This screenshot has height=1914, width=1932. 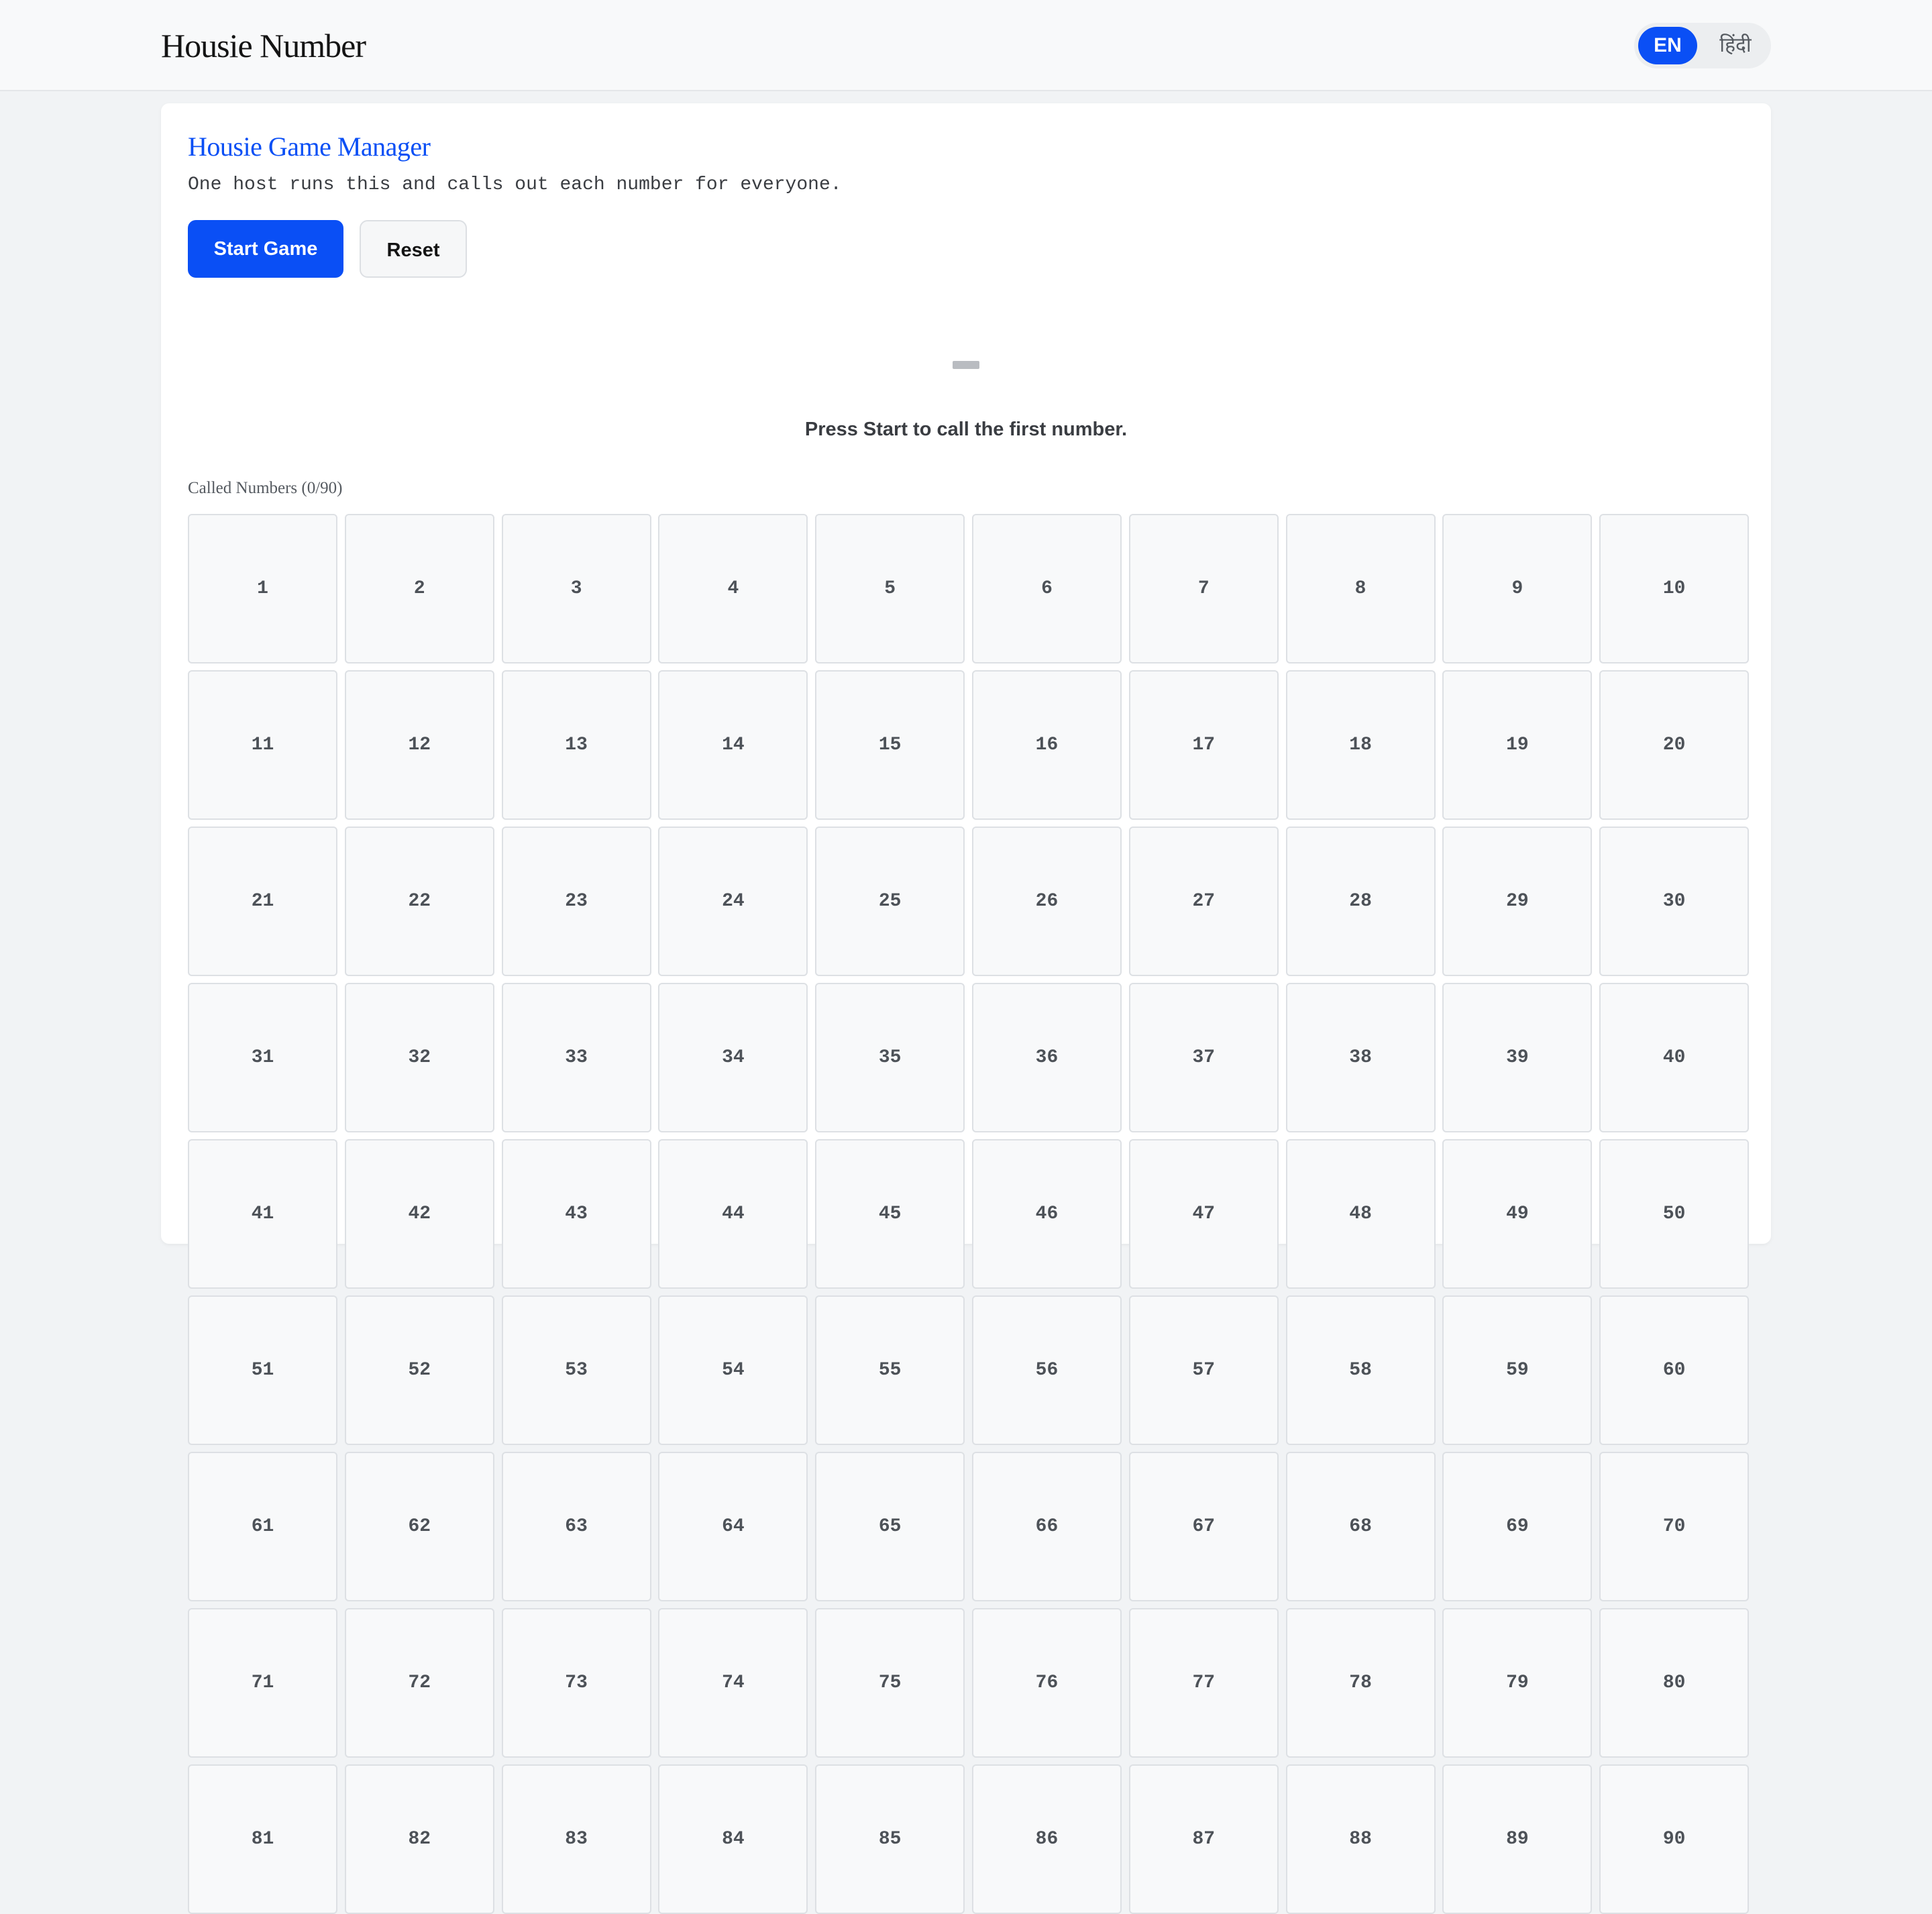 I want to click on number-cell: 13, so click(x=576, y=745).